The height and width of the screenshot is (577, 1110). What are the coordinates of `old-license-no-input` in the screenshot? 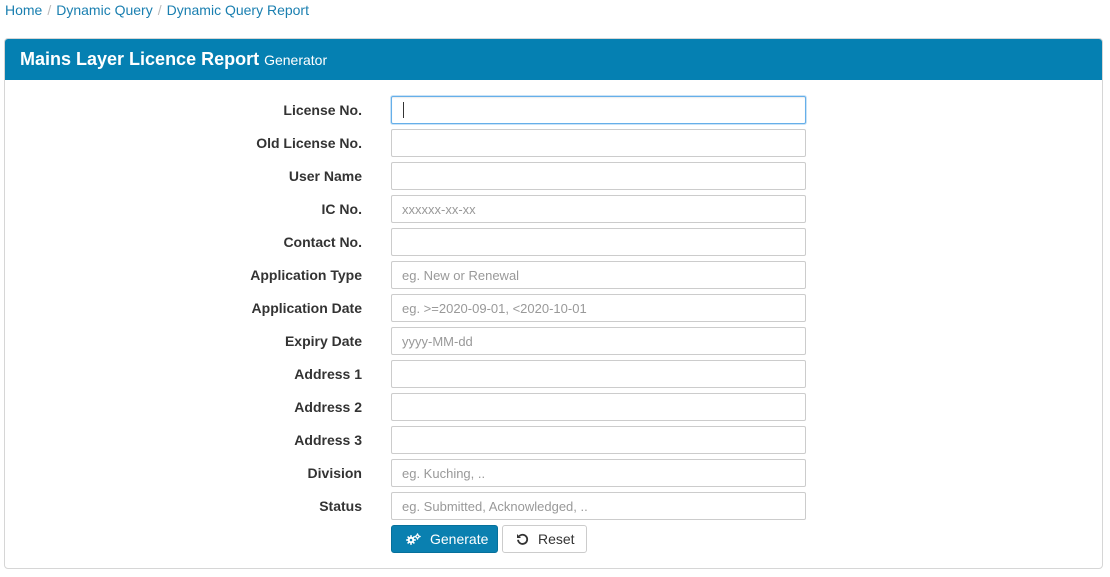 It's located at (598, 143).